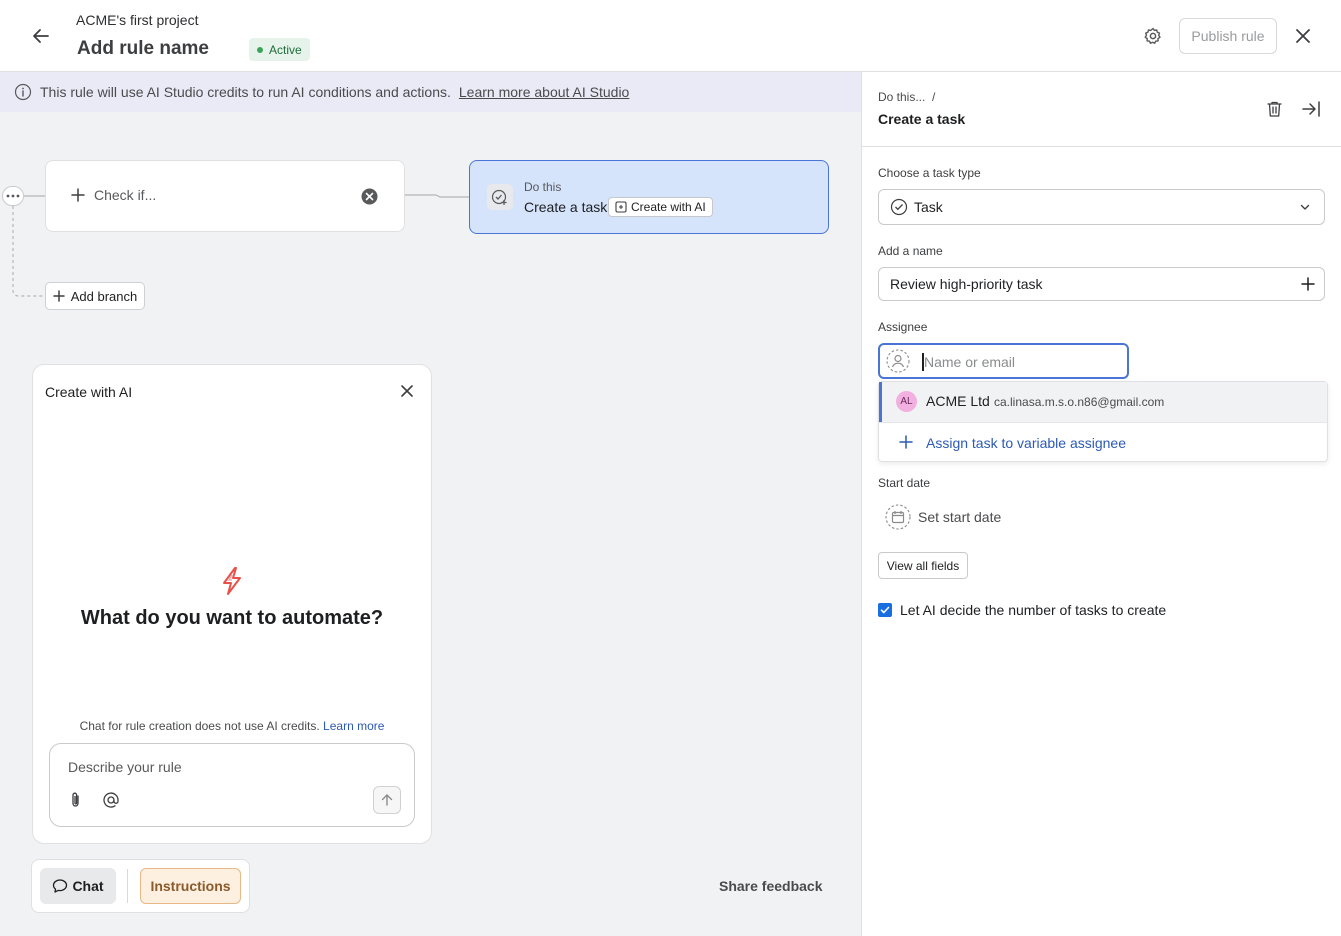 This screenshot has height=936, width=1341. I want to click on gear-icon, so click(1152, 35).